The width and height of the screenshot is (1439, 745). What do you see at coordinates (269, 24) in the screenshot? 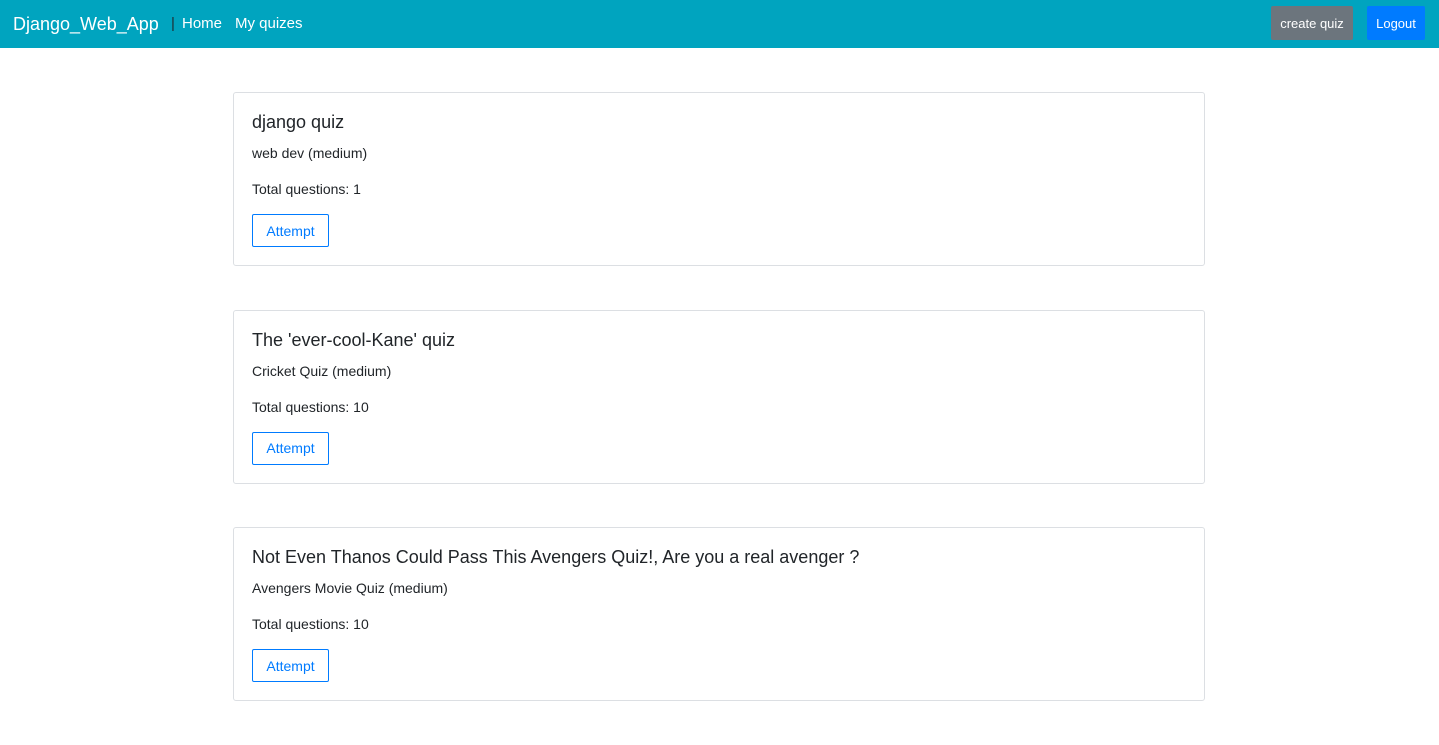
I see `nav-link-my-quizes: My quizes` at bounding box center [269, 24].